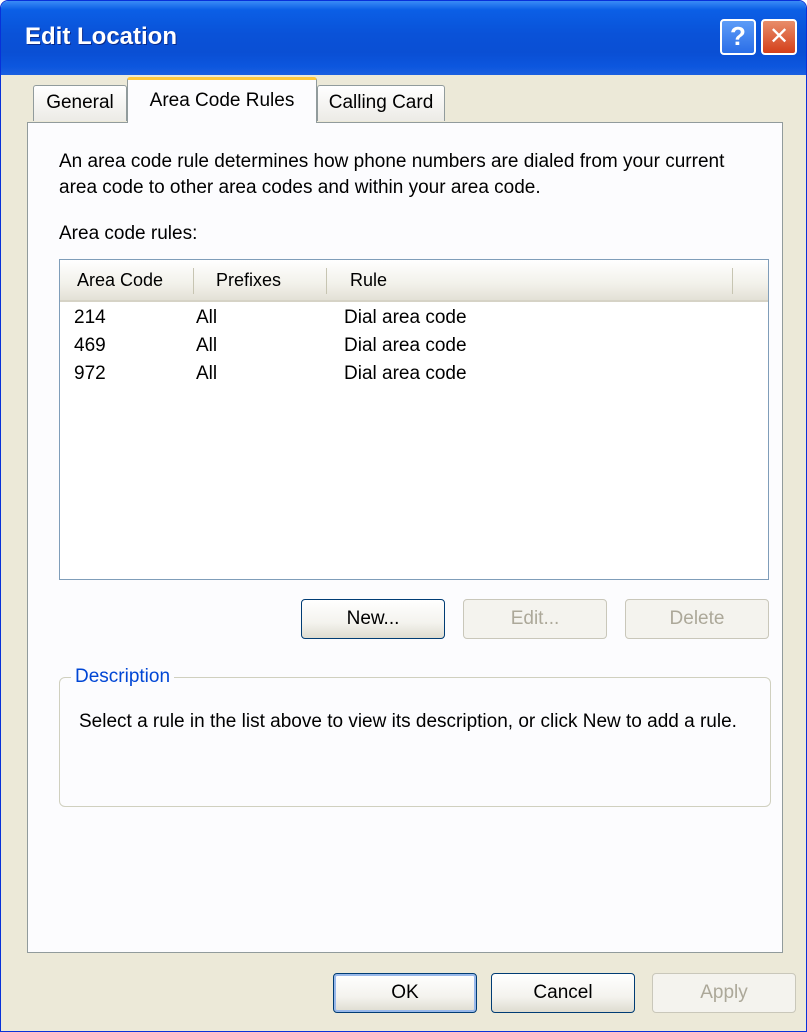  I want to click on ok-button: OK, so click(405, 993).